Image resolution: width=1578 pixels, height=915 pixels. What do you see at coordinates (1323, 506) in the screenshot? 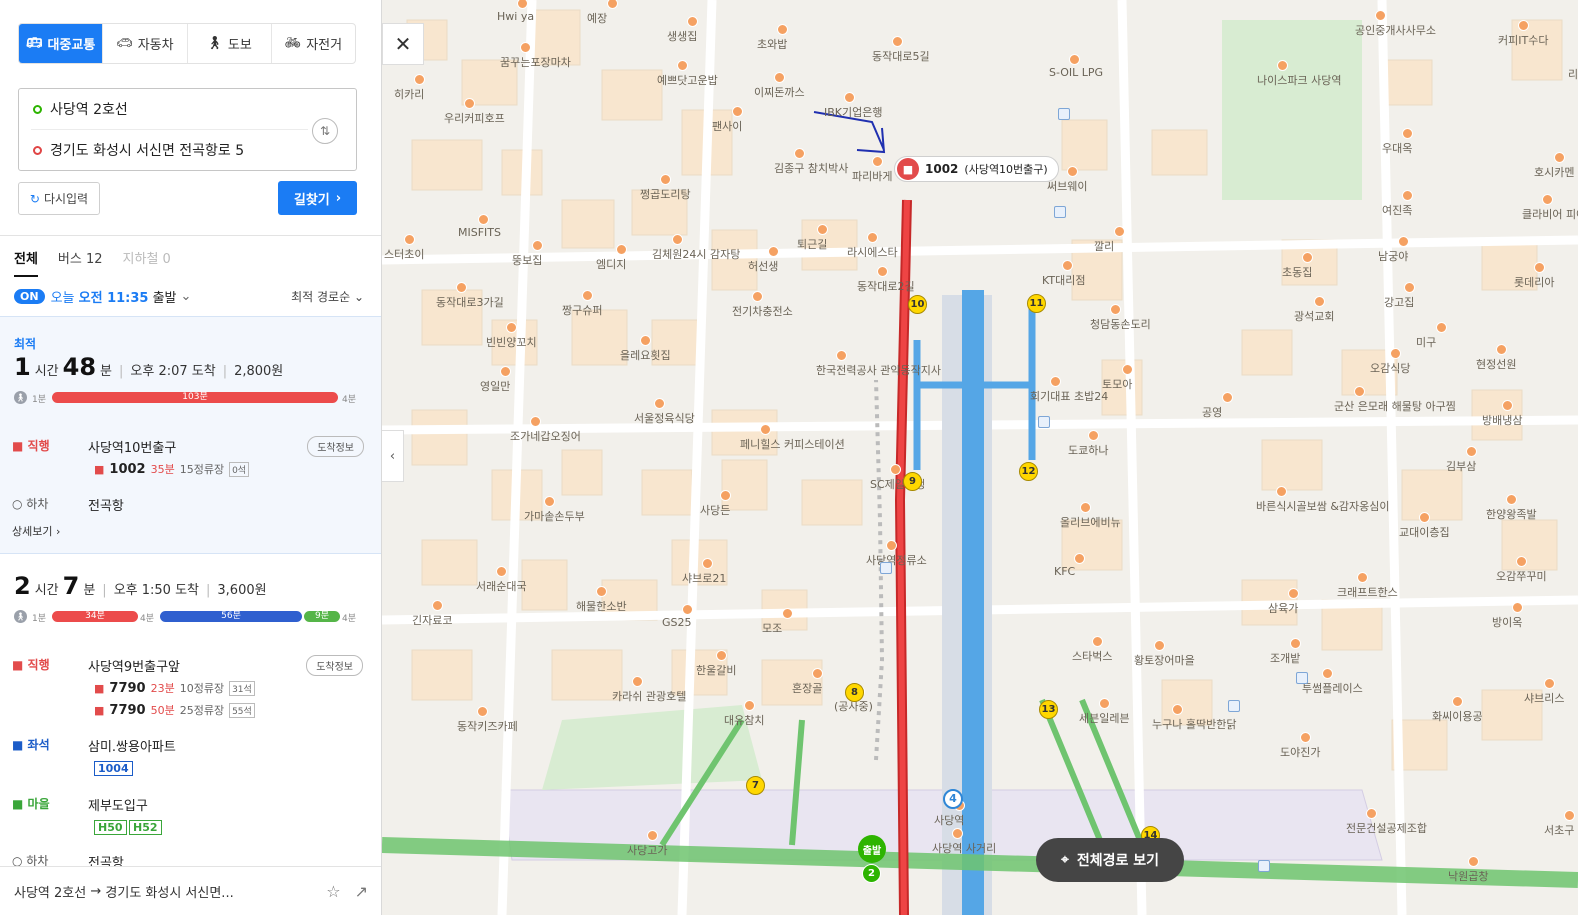
I see `map-place-label: 바른식시골보쌈 &감자옹심이` at bounding box center [1323, 506].